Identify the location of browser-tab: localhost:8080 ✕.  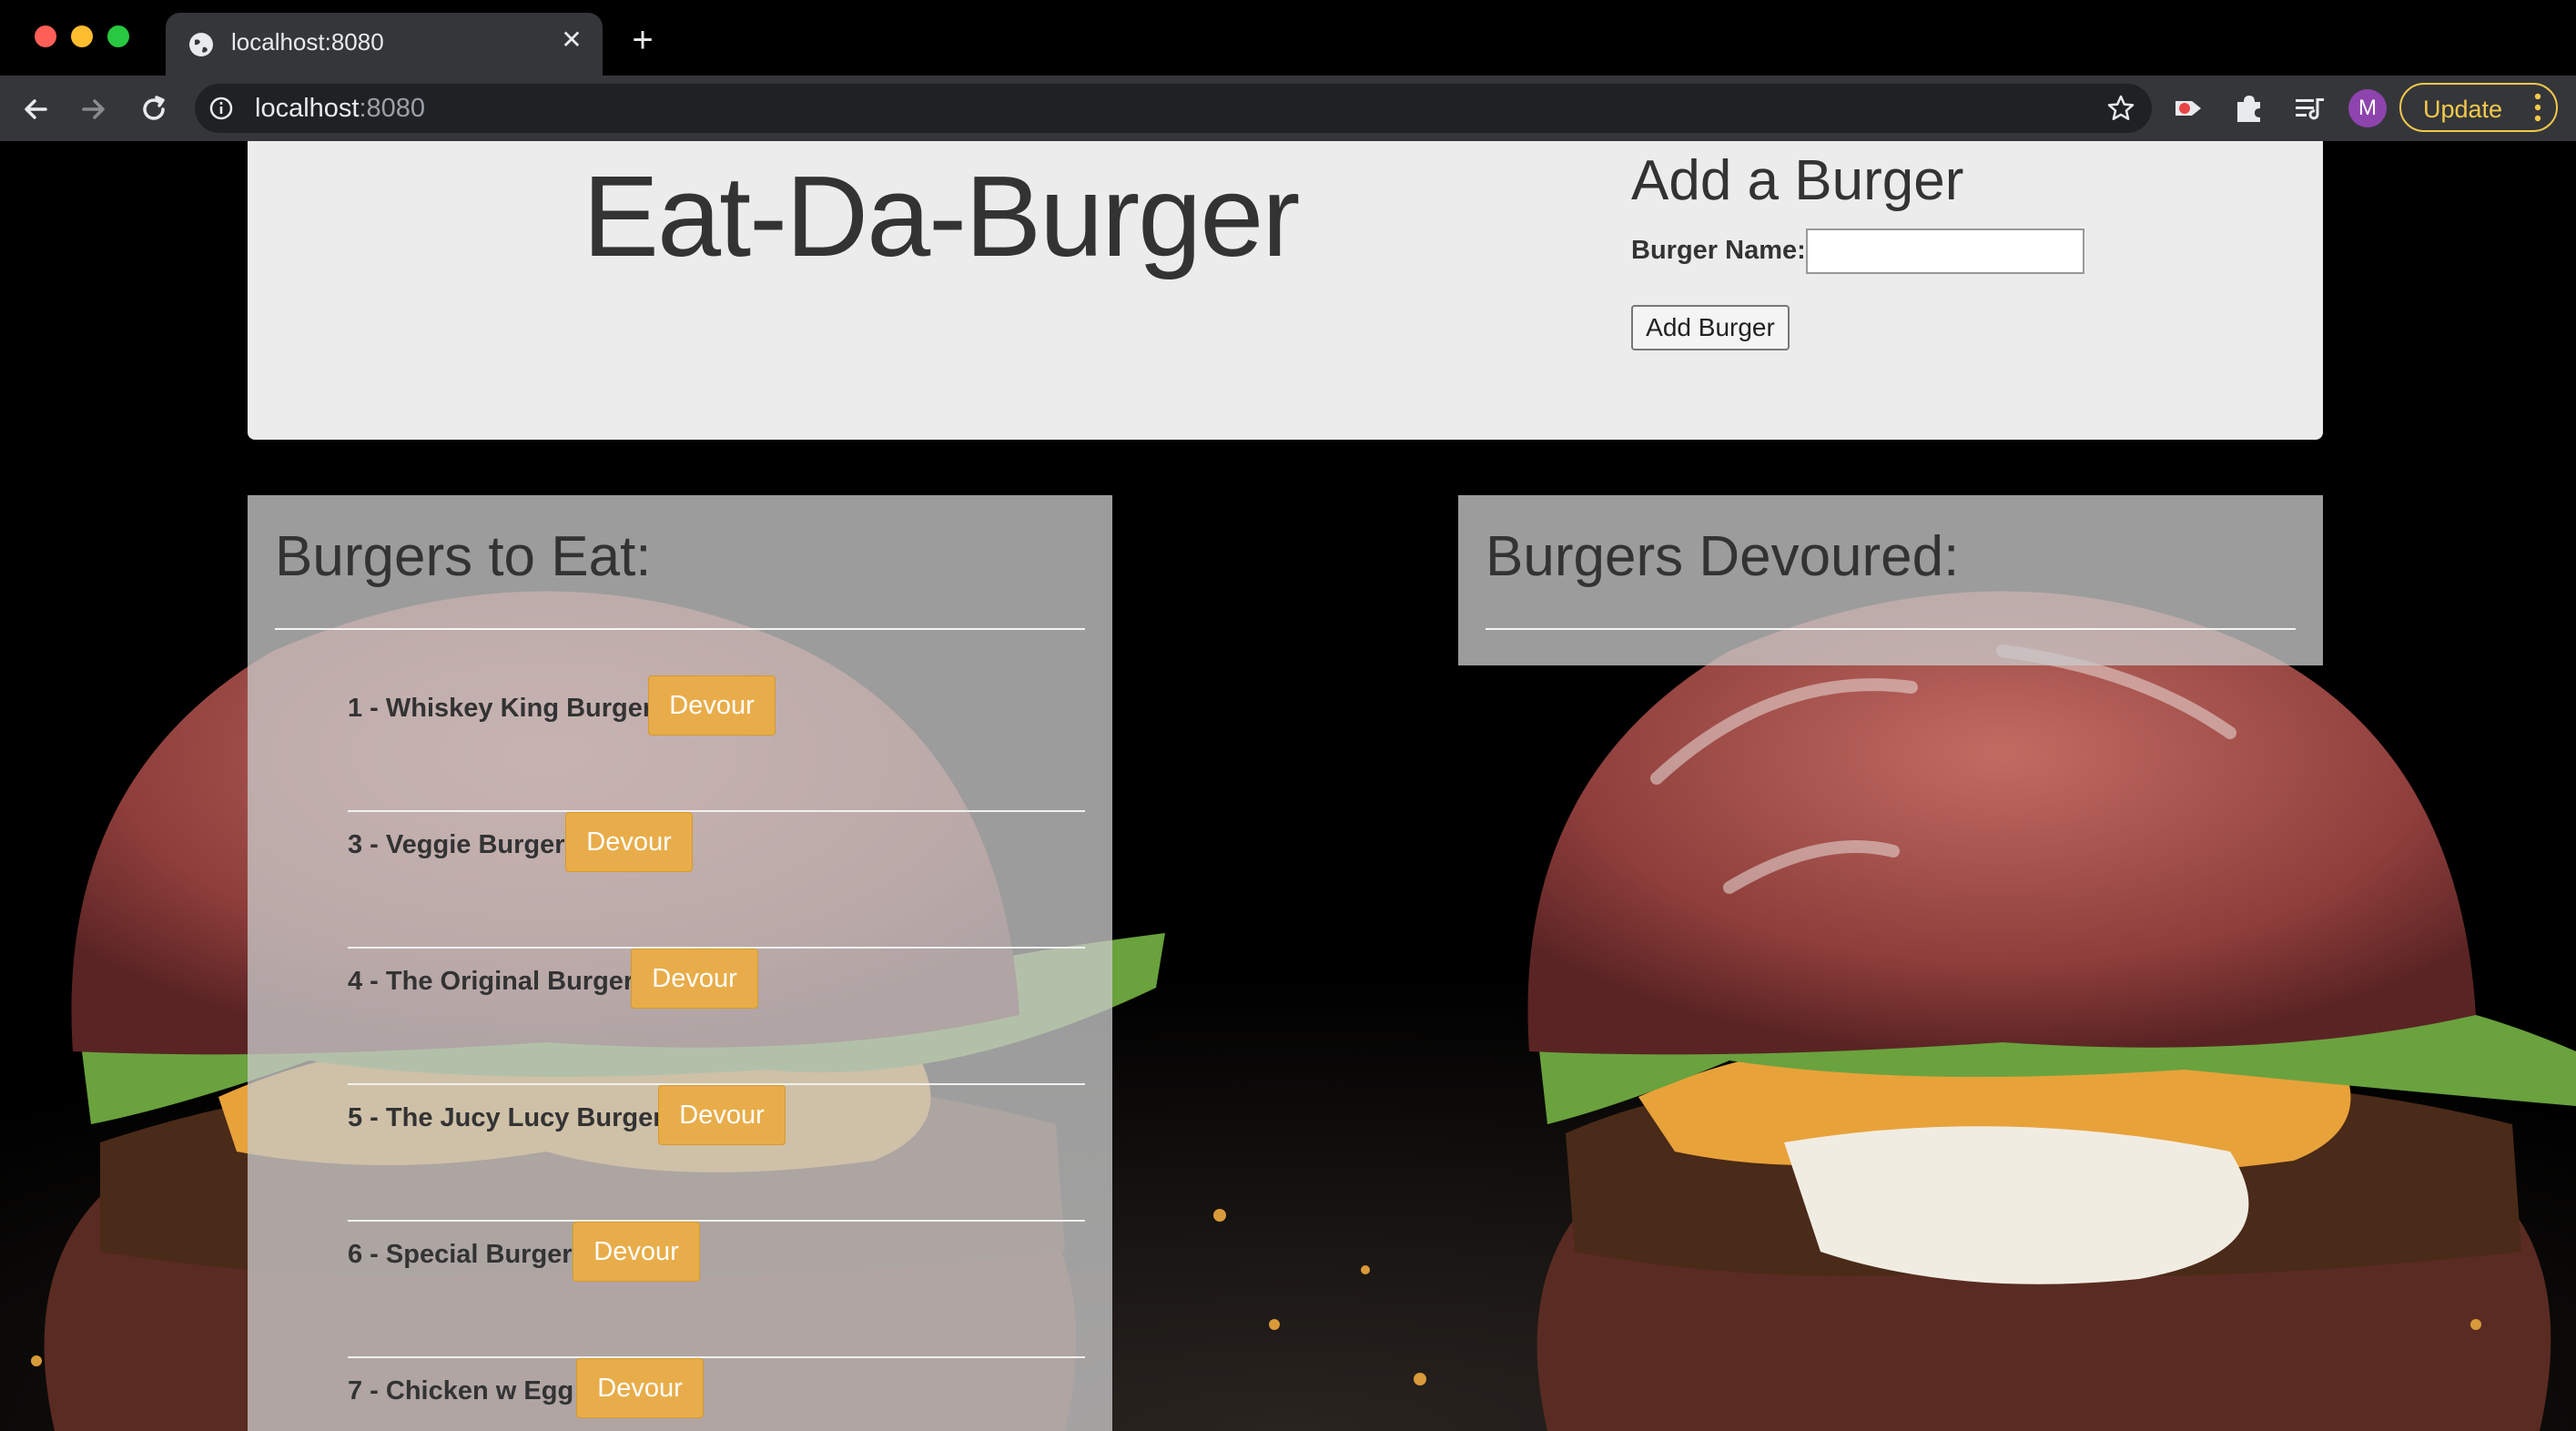
(384, 45).